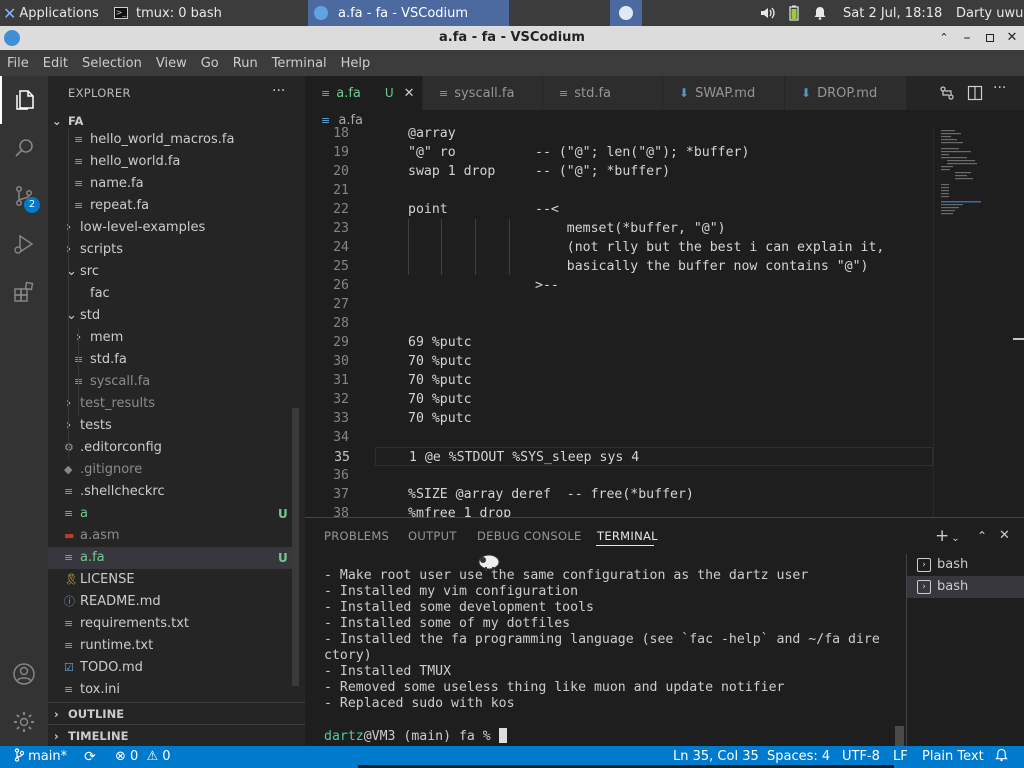 The height and width of the screenshot is (768, 1024). Describe the element at coordinates (176, 735) in the screenshot. I see `timeline-section: › TIMELINE` at that location.